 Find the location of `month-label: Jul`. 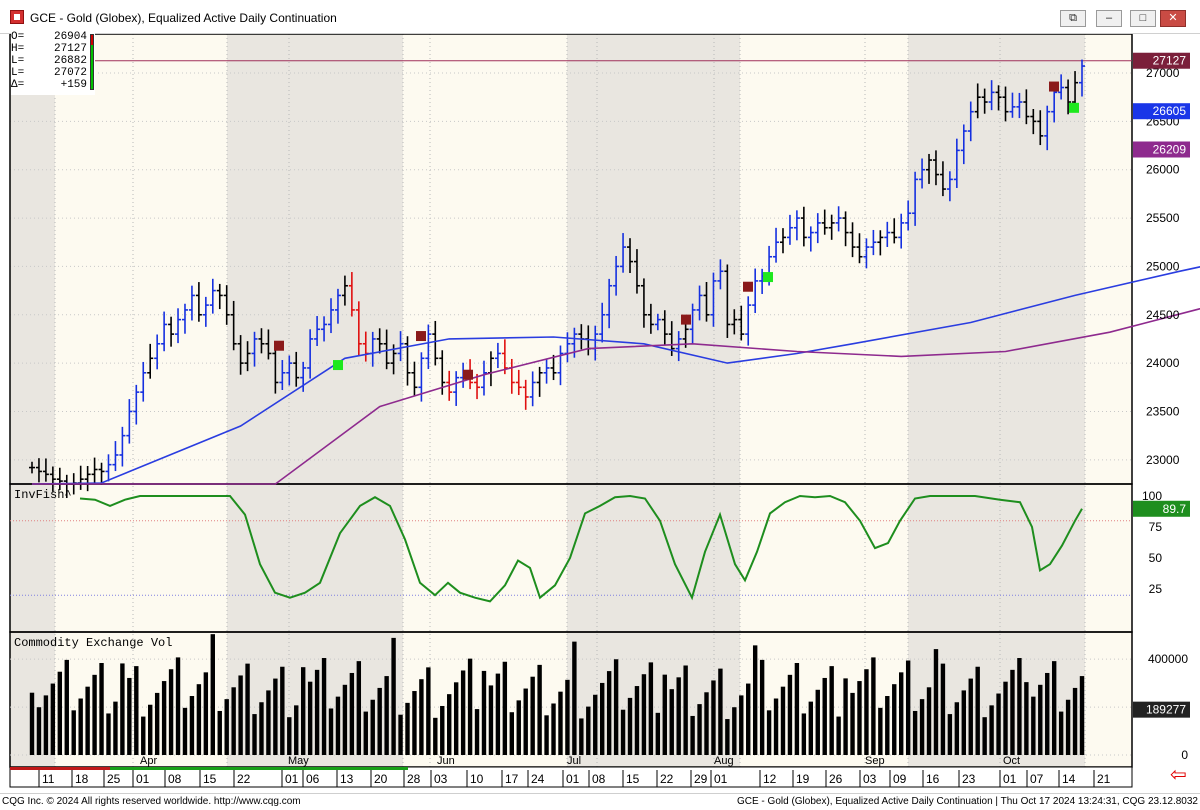

month-label: Jul is located at coordinates (574, 761).